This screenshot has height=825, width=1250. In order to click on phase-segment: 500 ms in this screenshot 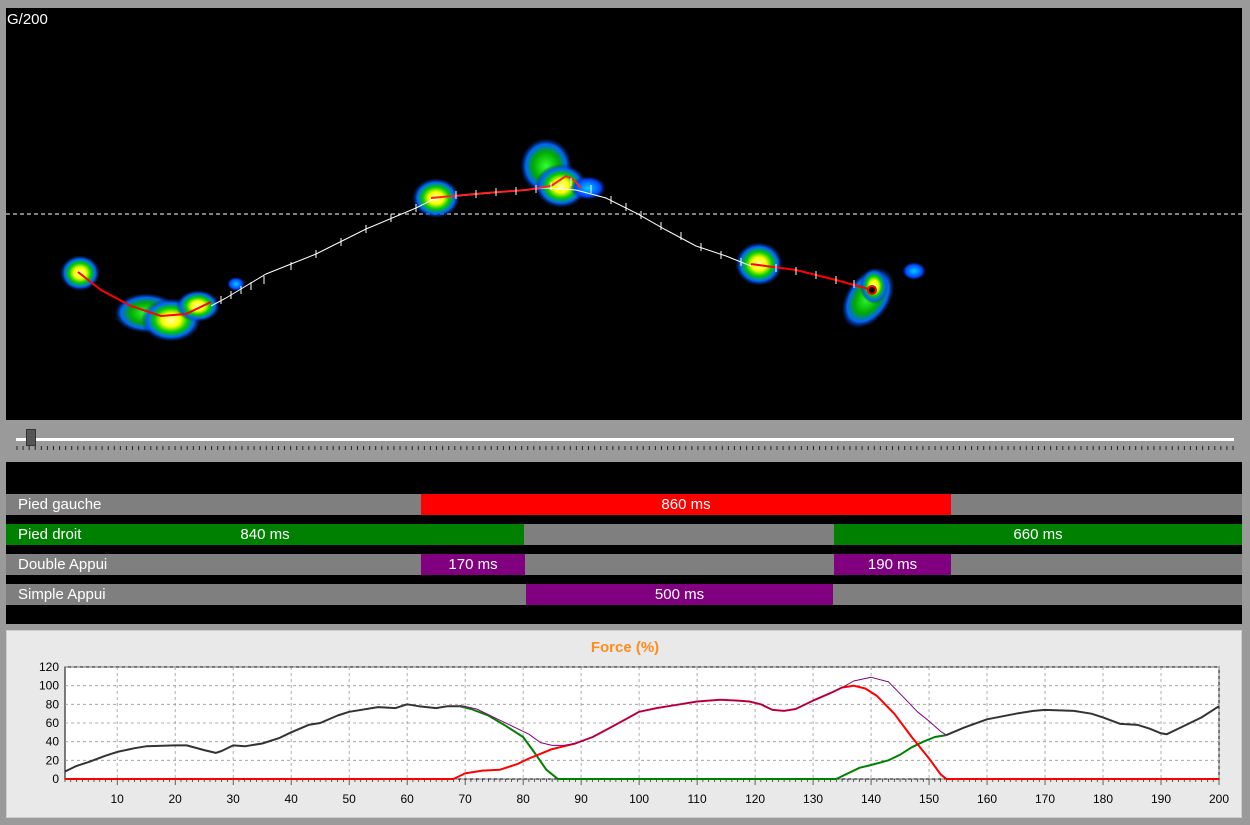, I will do `click(679, 594)`.